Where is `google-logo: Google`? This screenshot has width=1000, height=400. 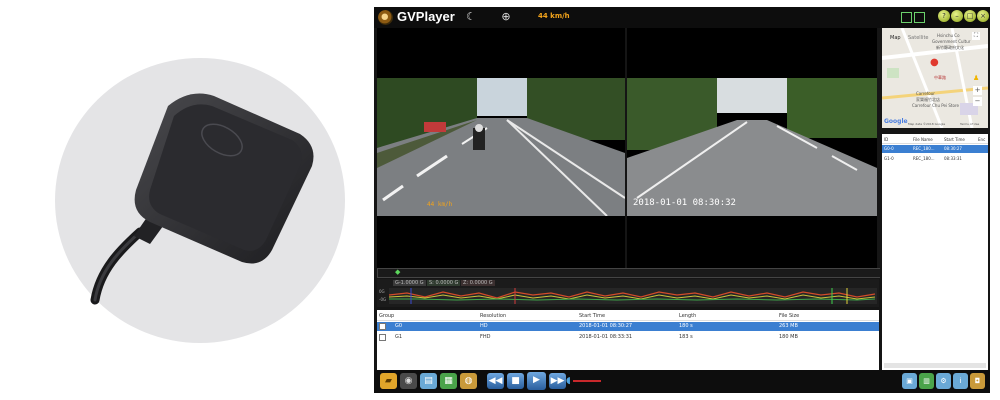
google-logo: Google is located at coordinates (896, 121).